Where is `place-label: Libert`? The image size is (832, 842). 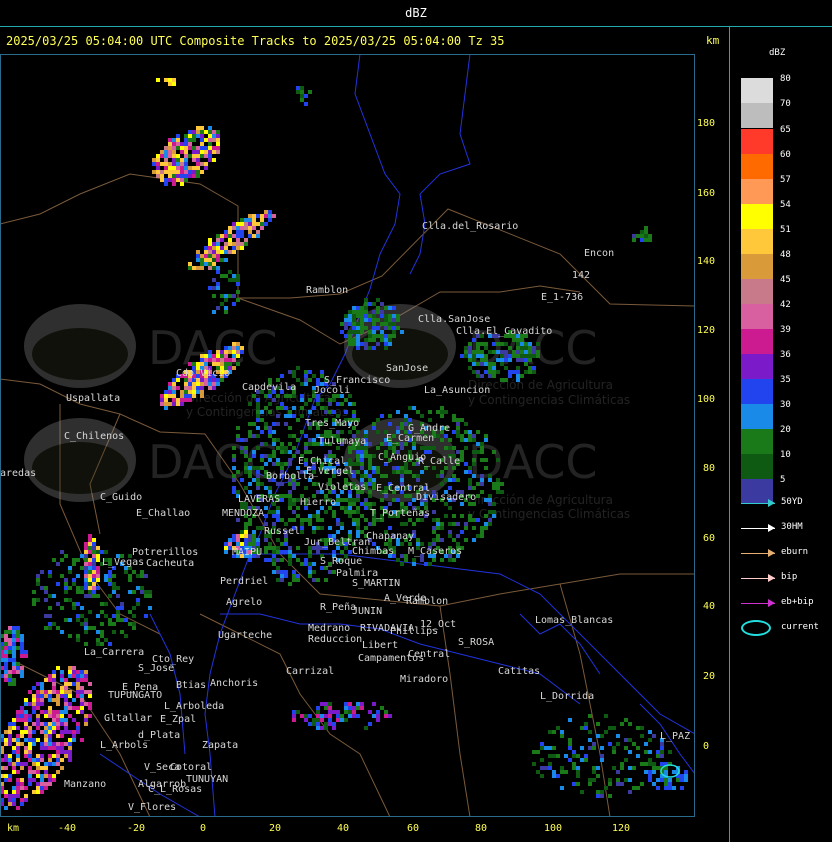
place-label: Libert is located at coordinates (380, 645).